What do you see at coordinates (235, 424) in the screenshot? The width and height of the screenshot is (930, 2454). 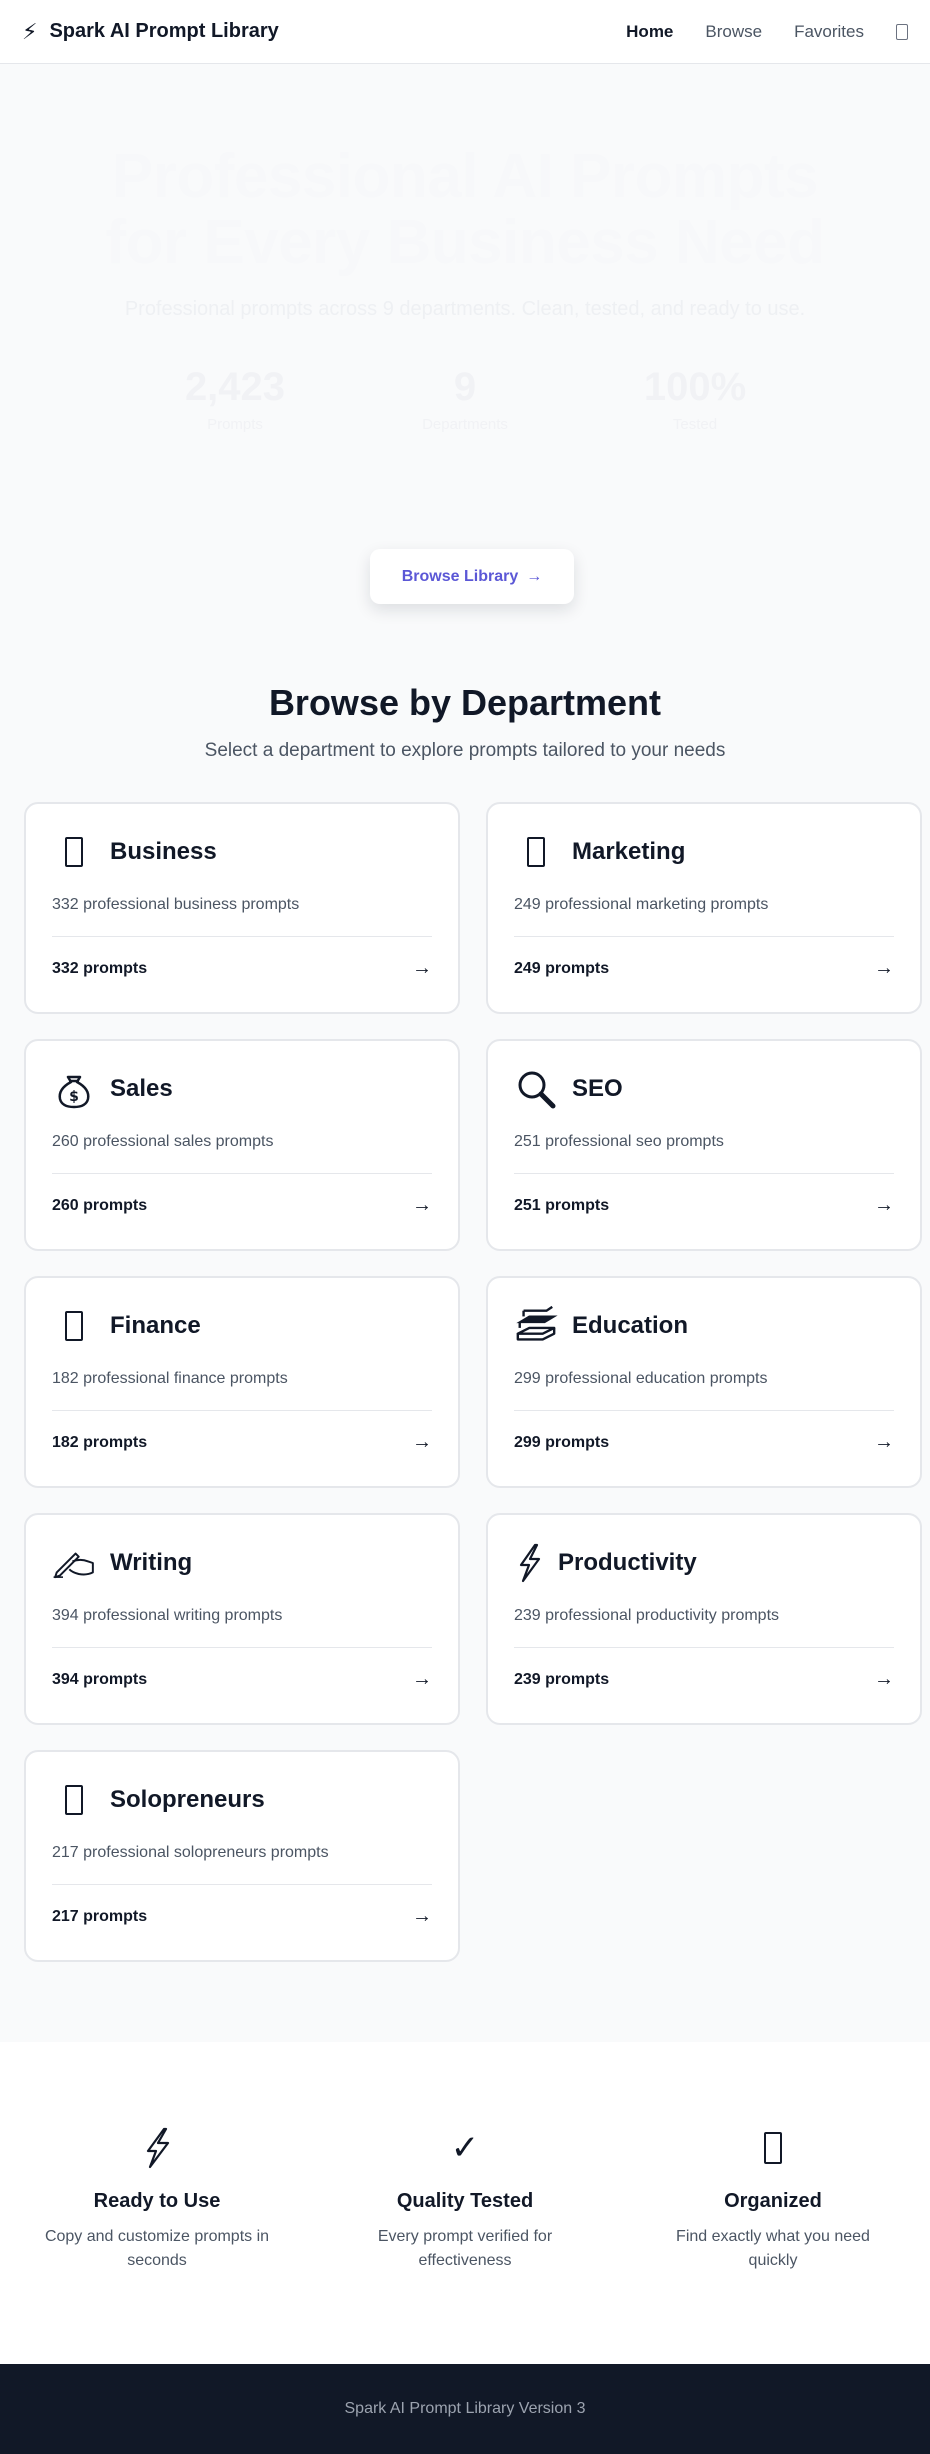 I see `stat-label: Prompts` at bounding box center [235, 424].